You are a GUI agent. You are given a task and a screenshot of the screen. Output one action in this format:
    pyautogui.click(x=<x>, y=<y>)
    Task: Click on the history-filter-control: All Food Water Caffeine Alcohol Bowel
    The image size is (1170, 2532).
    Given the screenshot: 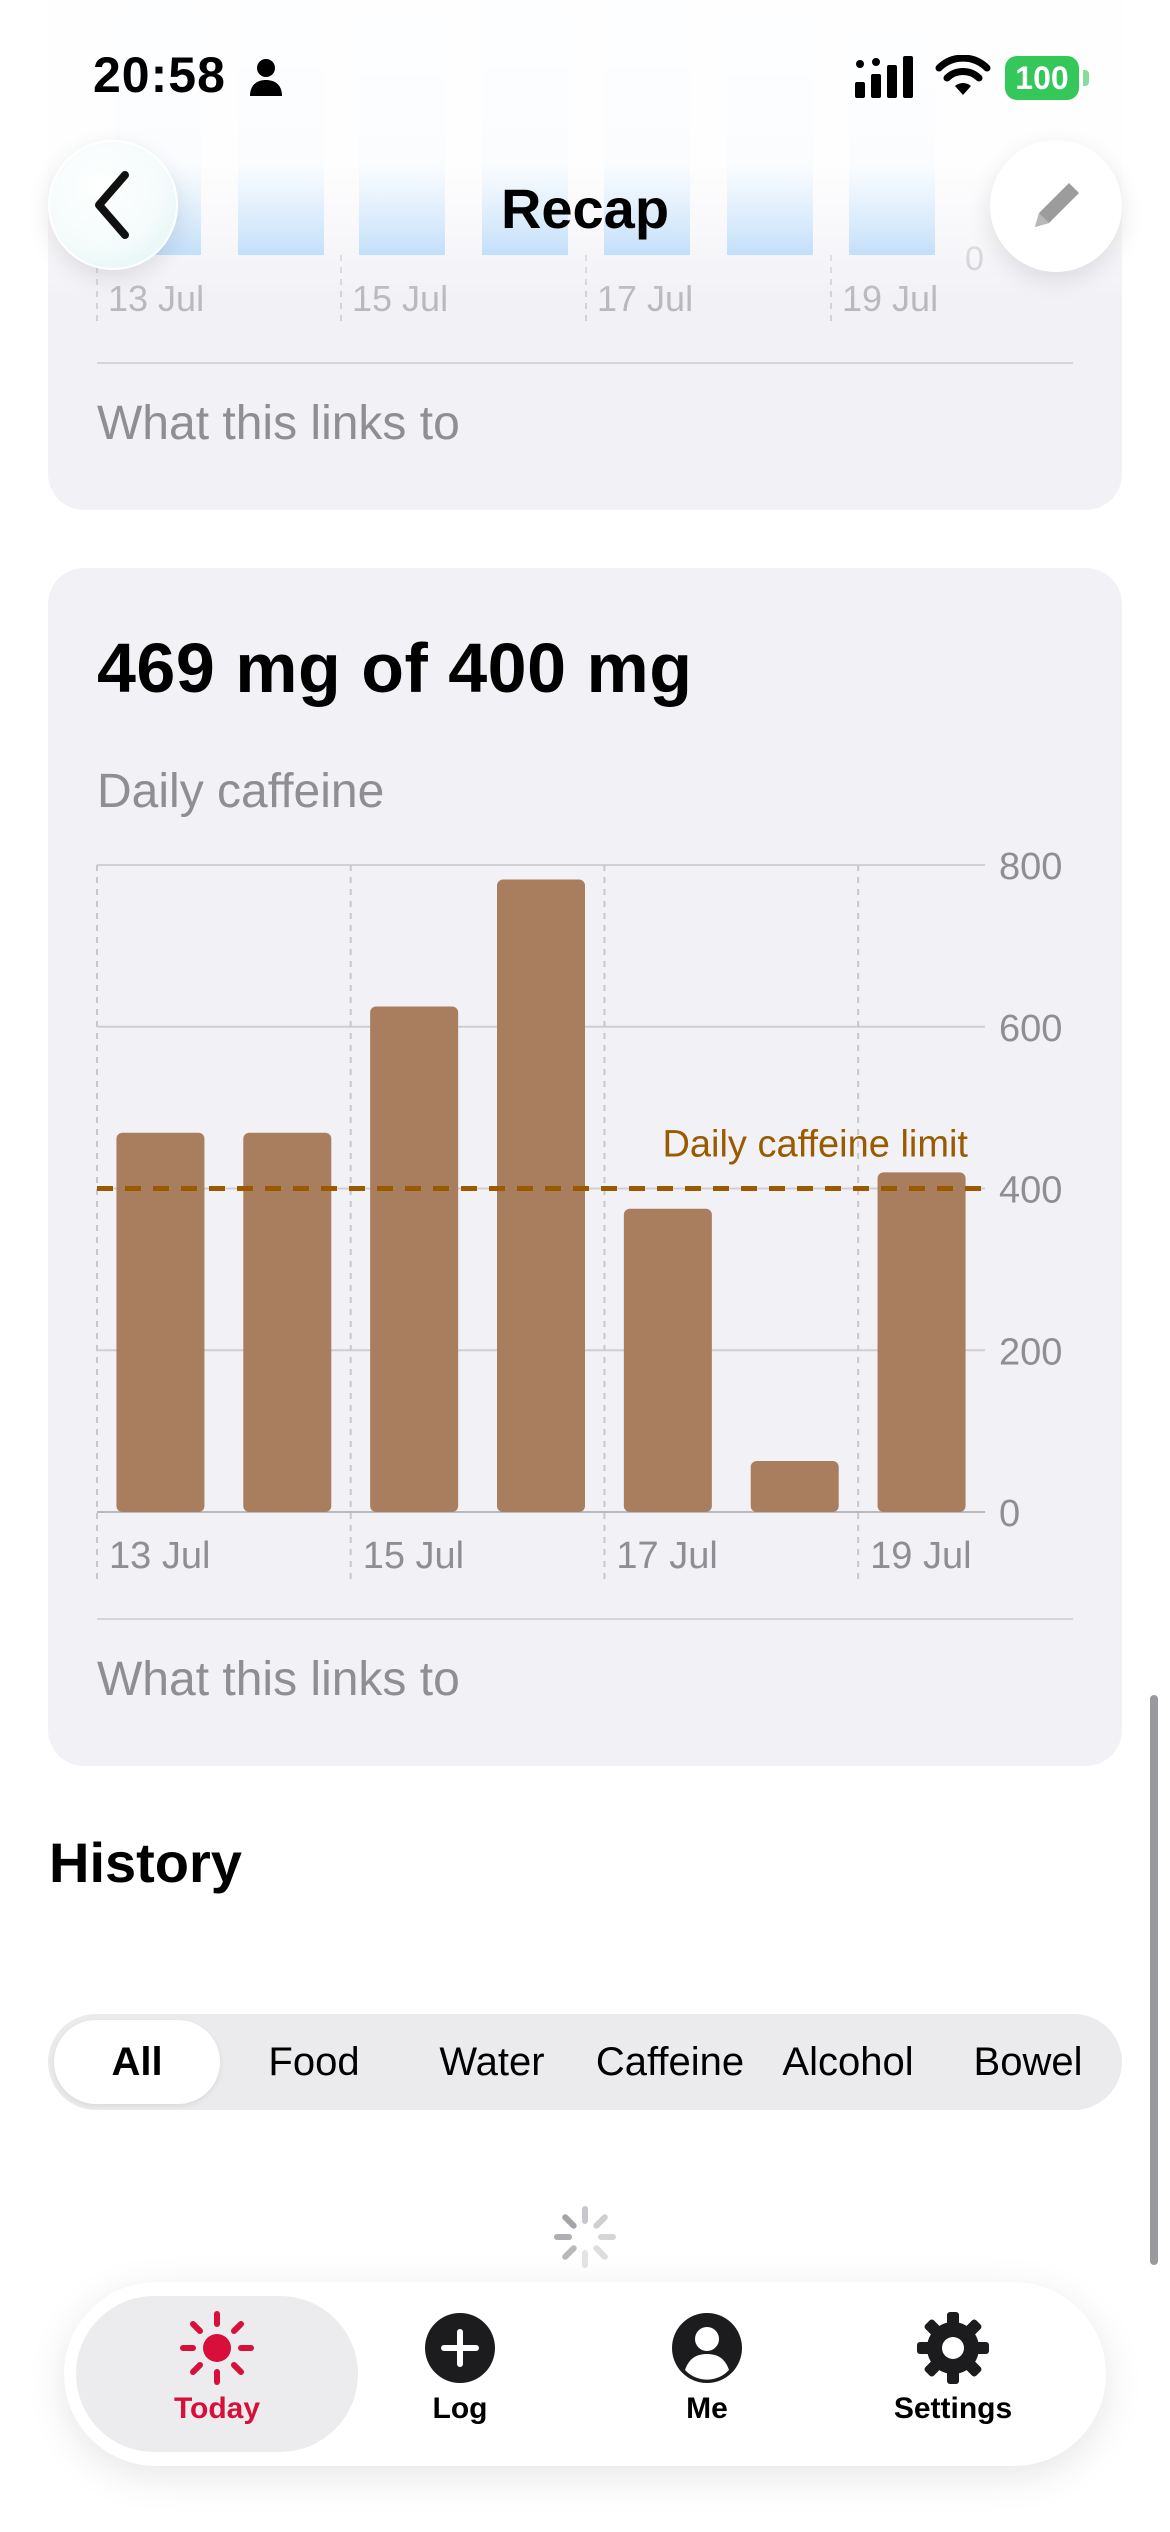 What is the action you would take?
    pyautogui.click(x=585, y=2062)
    